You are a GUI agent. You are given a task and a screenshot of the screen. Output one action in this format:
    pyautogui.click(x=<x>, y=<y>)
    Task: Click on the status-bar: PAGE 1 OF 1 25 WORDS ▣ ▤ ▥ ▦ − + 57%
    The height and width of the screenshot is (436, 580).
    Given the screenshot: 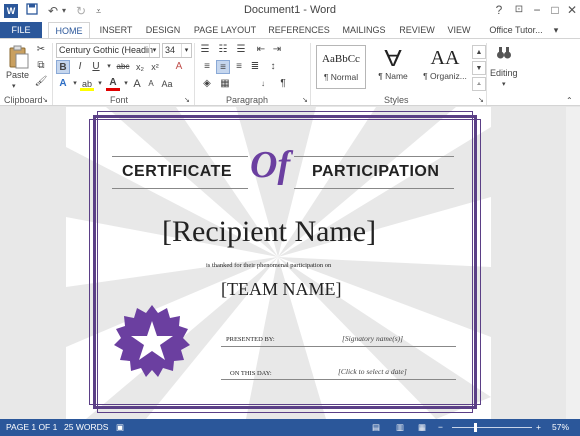 What is the action you would take?
    pyautogui.click(x=290, y=427)
    